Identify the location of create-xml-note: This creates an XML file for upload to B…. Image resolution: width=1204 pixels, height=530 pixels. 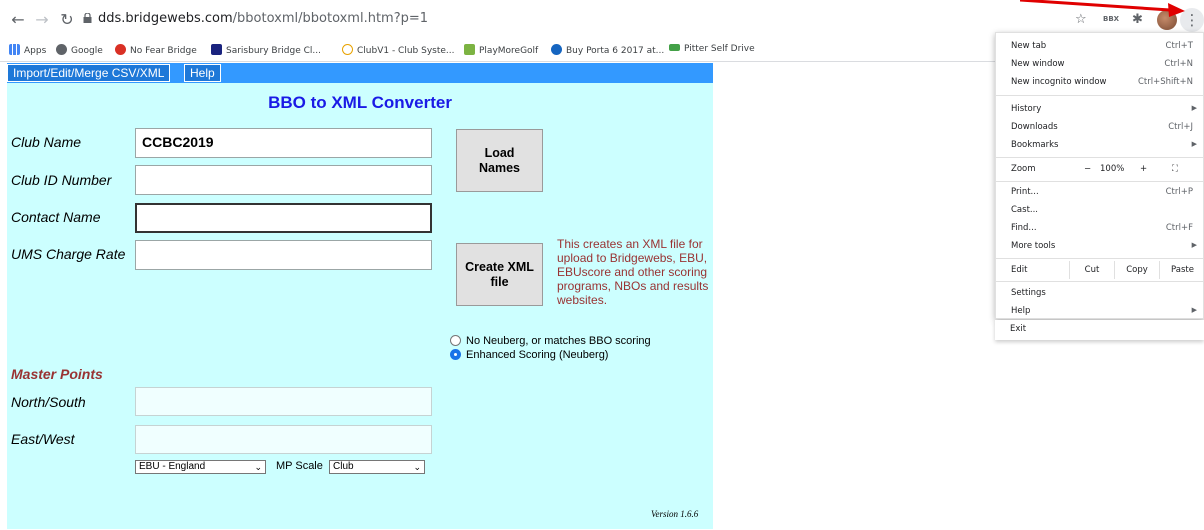
(633, 272).